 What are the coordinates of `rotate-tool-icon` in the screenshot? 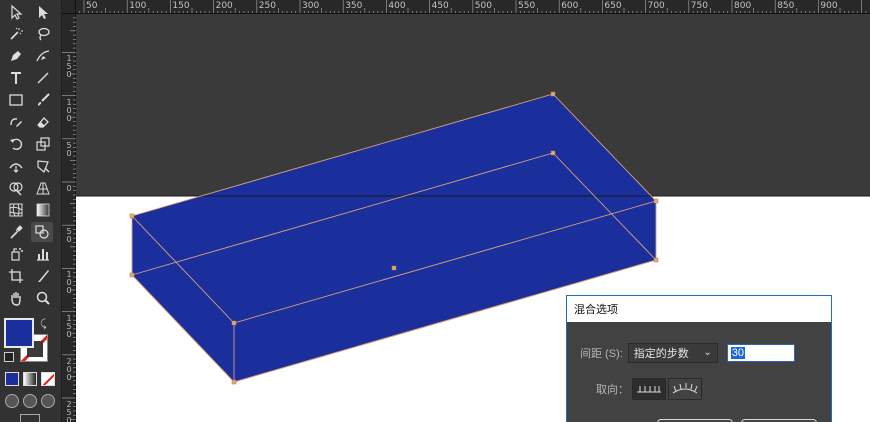 It's located at (16, 144).